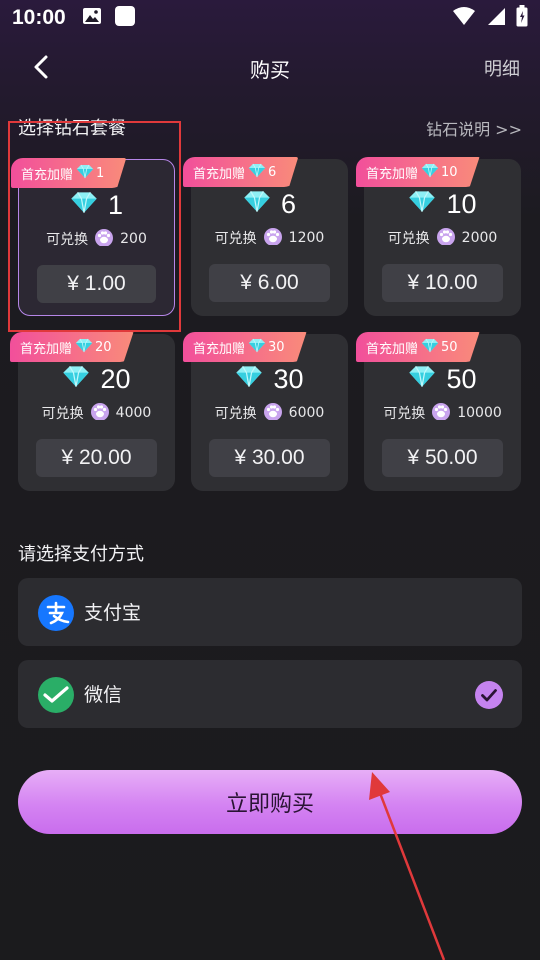 Image resolution: width=540 pixels, height=960 pixels. What do you see at coordinates (103, 347) in the screenshot?
I see `badge-bonus: 20` at bounding box center [103, 347].